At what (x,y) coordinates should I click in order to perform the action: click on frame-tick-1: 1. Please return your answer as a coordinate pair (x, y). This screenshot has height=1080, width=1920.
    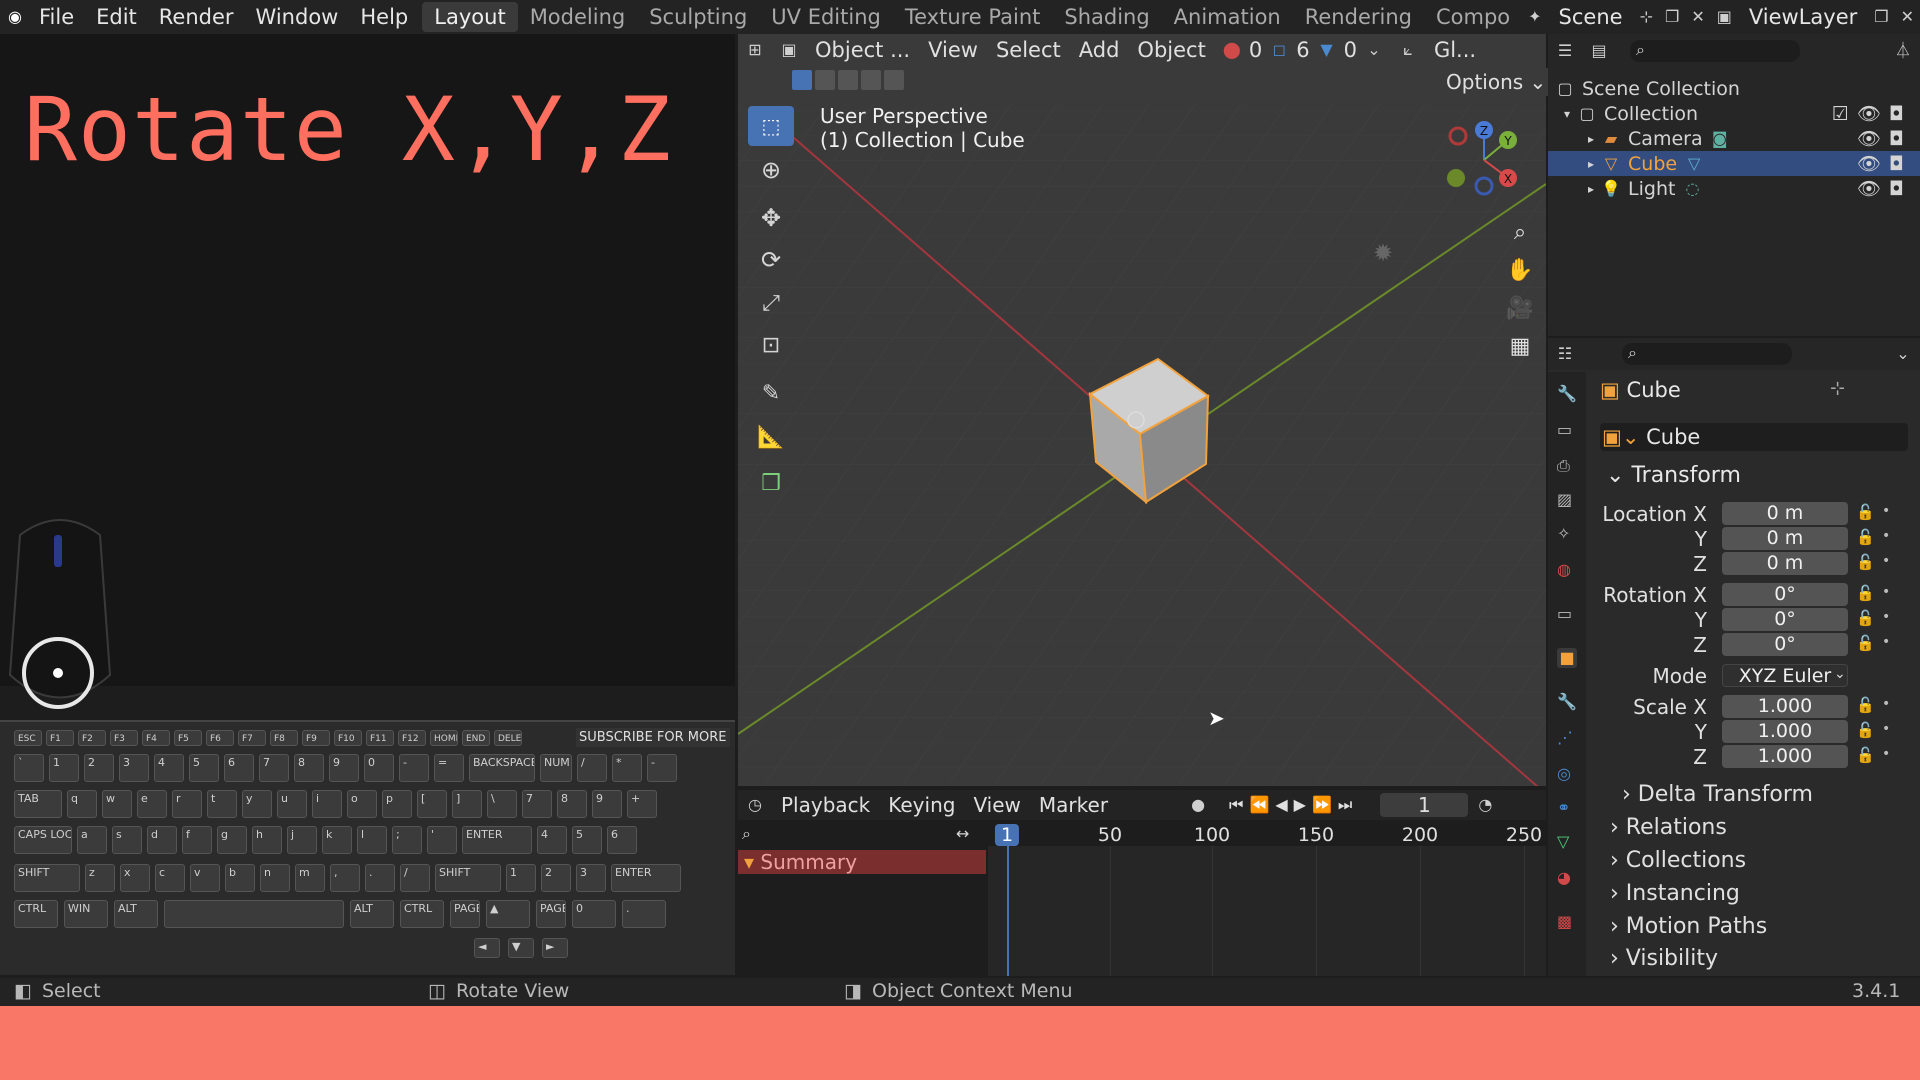
    Looking at the image, I should click on (1007, 835).